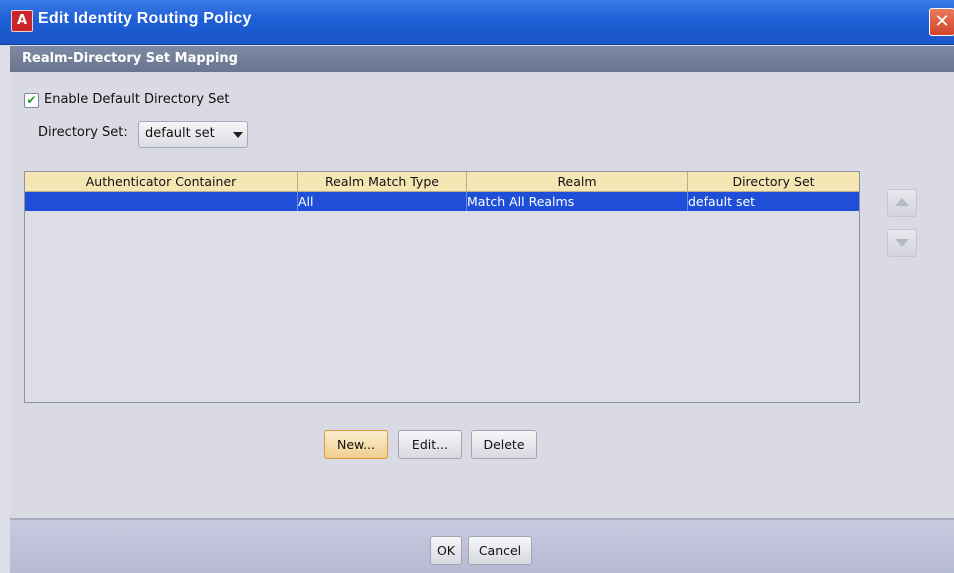 The width and height of the screenshot is (954, 573). Describe the element at coordinates (446, 550) in the screenshot. I see `ok-button: OK` at that location.